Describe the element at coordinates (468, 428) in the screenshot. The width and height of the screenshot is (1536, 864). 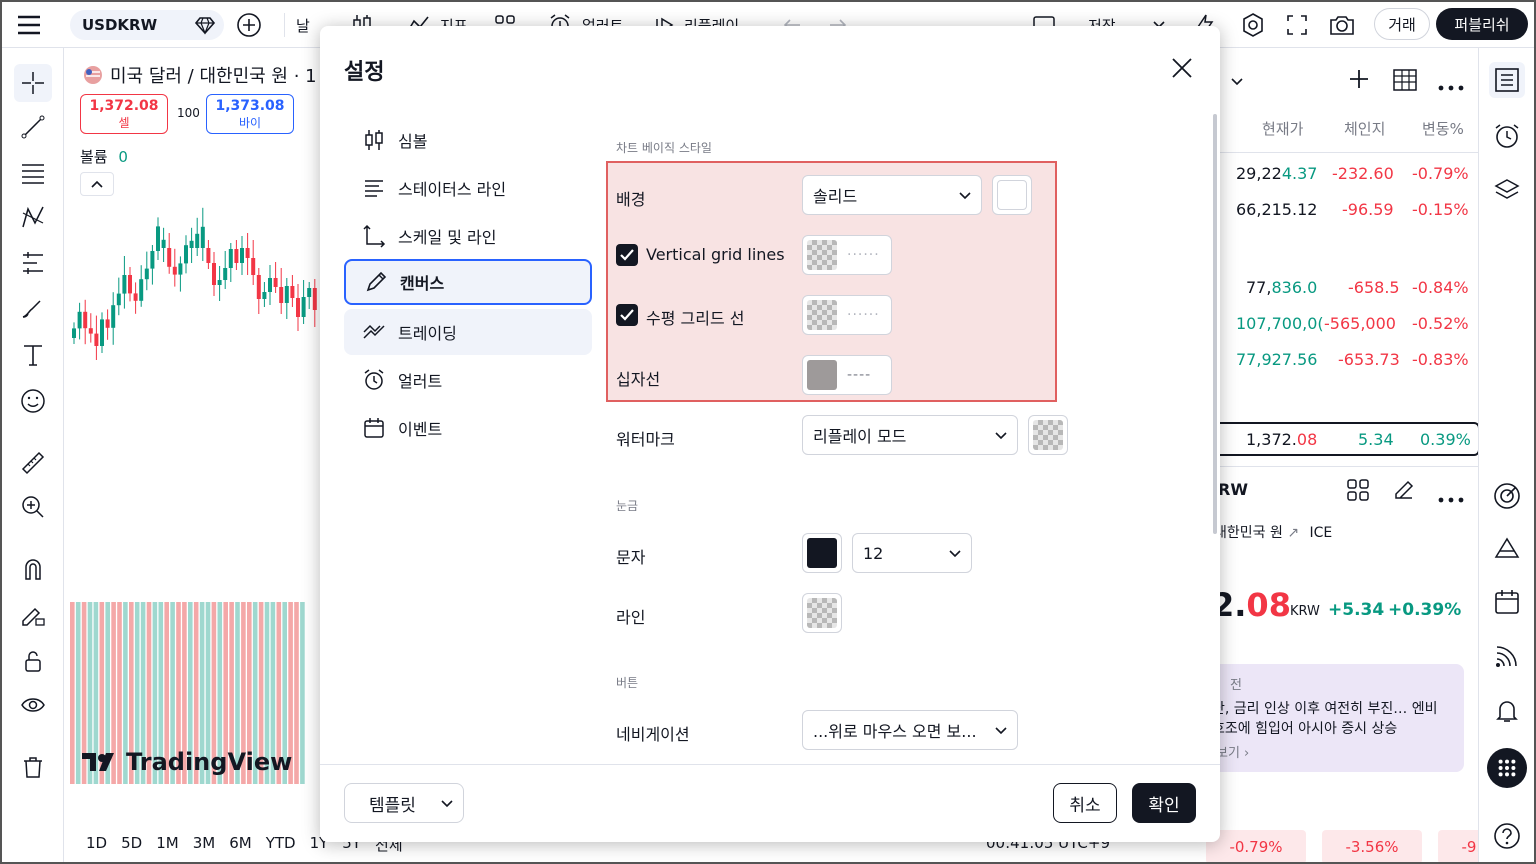
I see `nav-events: 이벤트` at that location.